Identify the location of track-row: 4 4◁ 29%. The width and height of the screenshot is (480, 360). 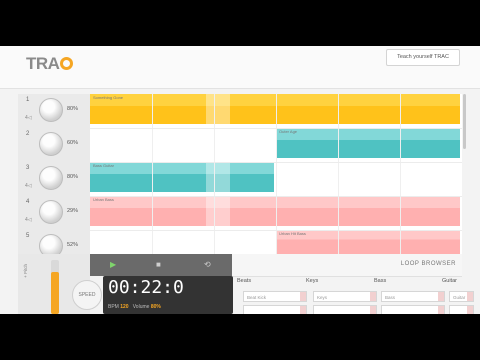
(54, 213).